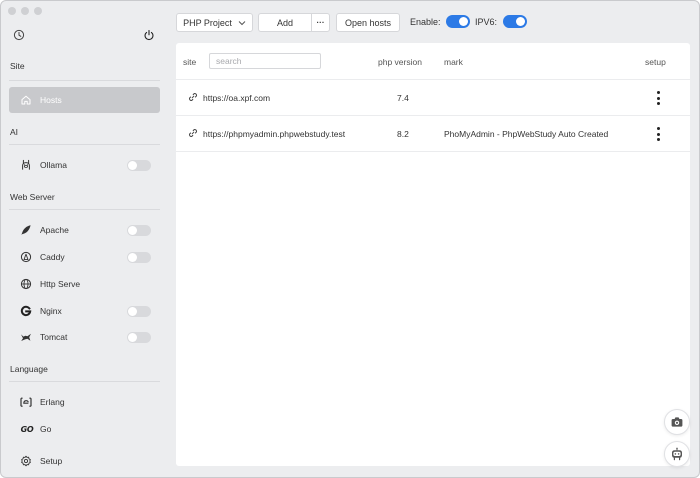 The image size is (700, 478). What do you see at coordinates (26, 284) in the screenshot?
I see `globe-icon` at bounding box center [26, 284].